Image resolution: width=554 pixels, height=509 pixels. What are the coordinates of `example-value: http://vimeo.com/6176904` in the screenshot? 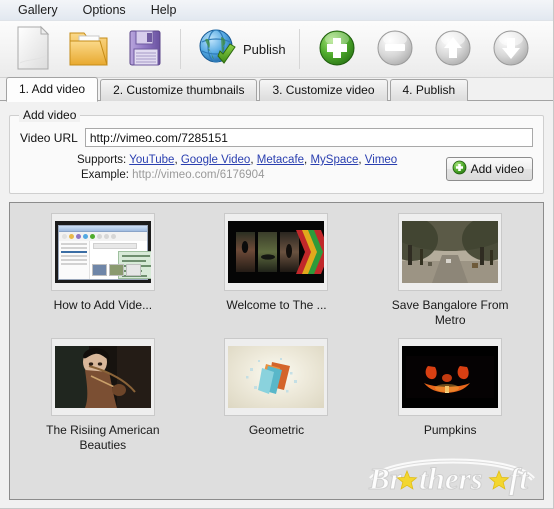 It's located at (198, 175).